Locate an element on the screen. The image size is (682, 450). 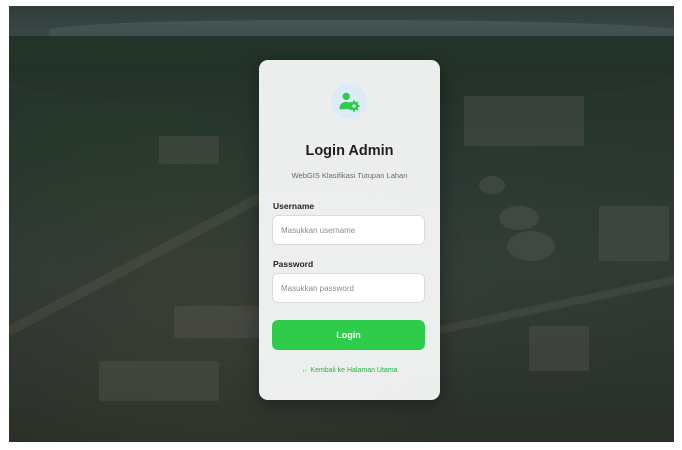
page-title: Login Admin is located at coordinates (349, 151).